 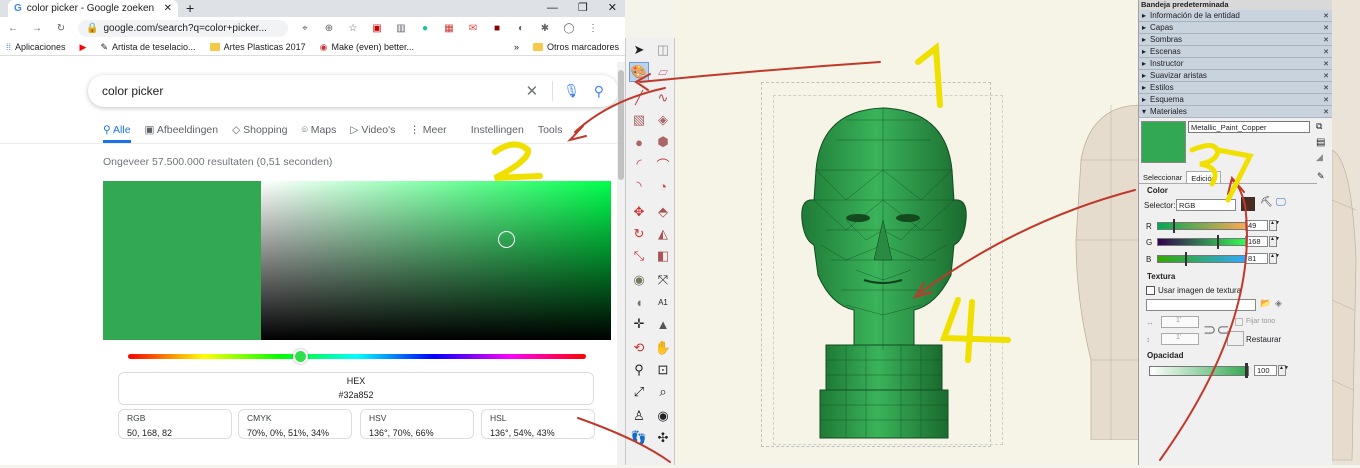 I want to click on clear-search-icon: ✕, so click(x=532, y=91).